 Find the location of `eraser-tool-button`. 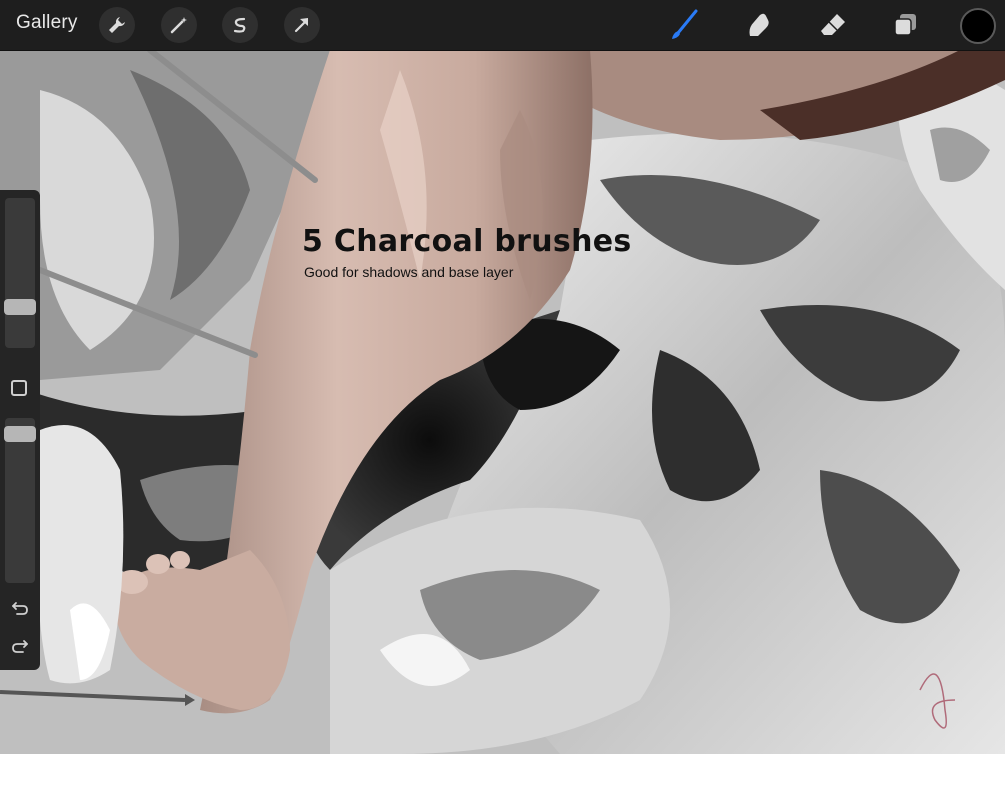

eraser-tool-button is located at coordinates (833, 25).